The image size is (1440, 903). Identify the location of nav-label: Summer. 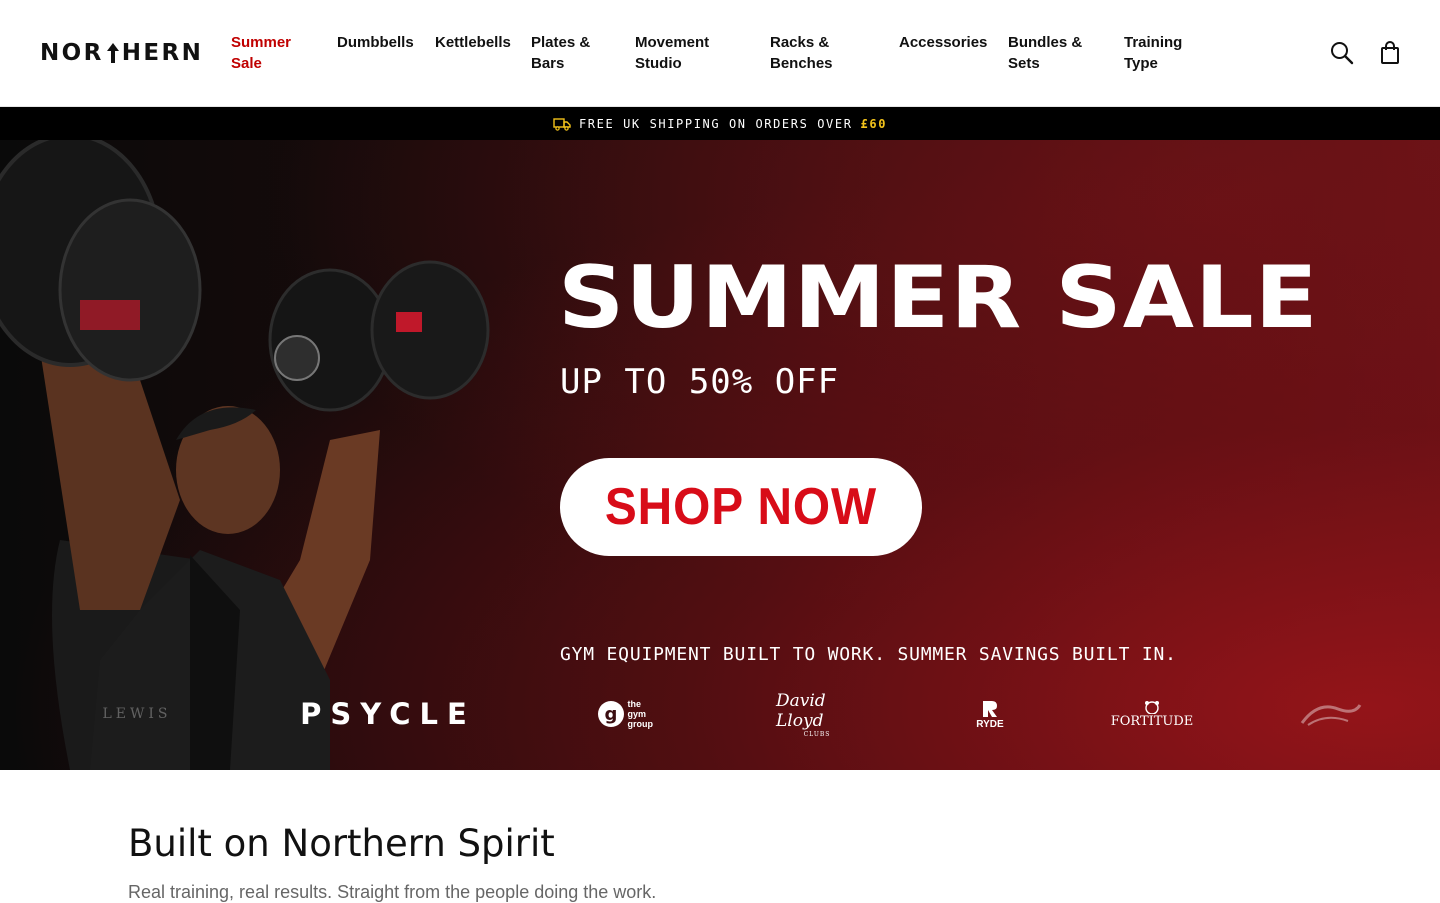
(261, 42).